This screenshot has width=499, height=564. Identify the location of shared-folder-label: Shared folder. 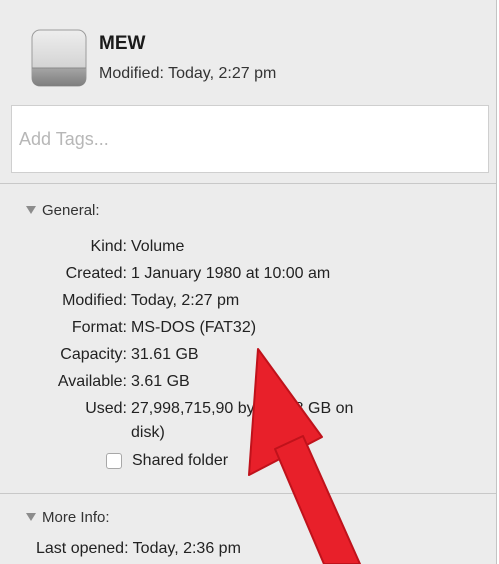
(180, 460).